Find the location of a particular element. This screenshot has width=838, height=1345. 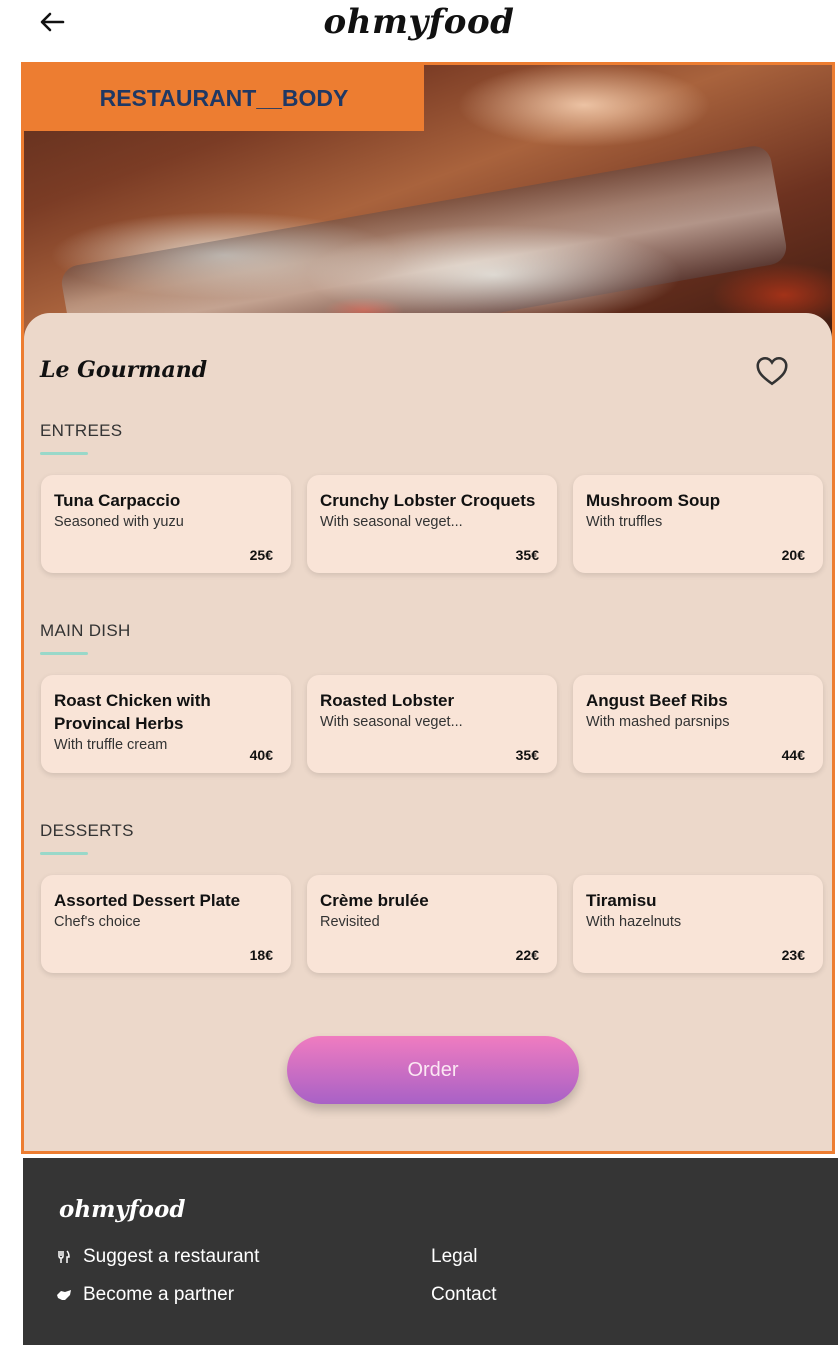

dish-name: Mushroom Soup is located at coordinates (653, 500).